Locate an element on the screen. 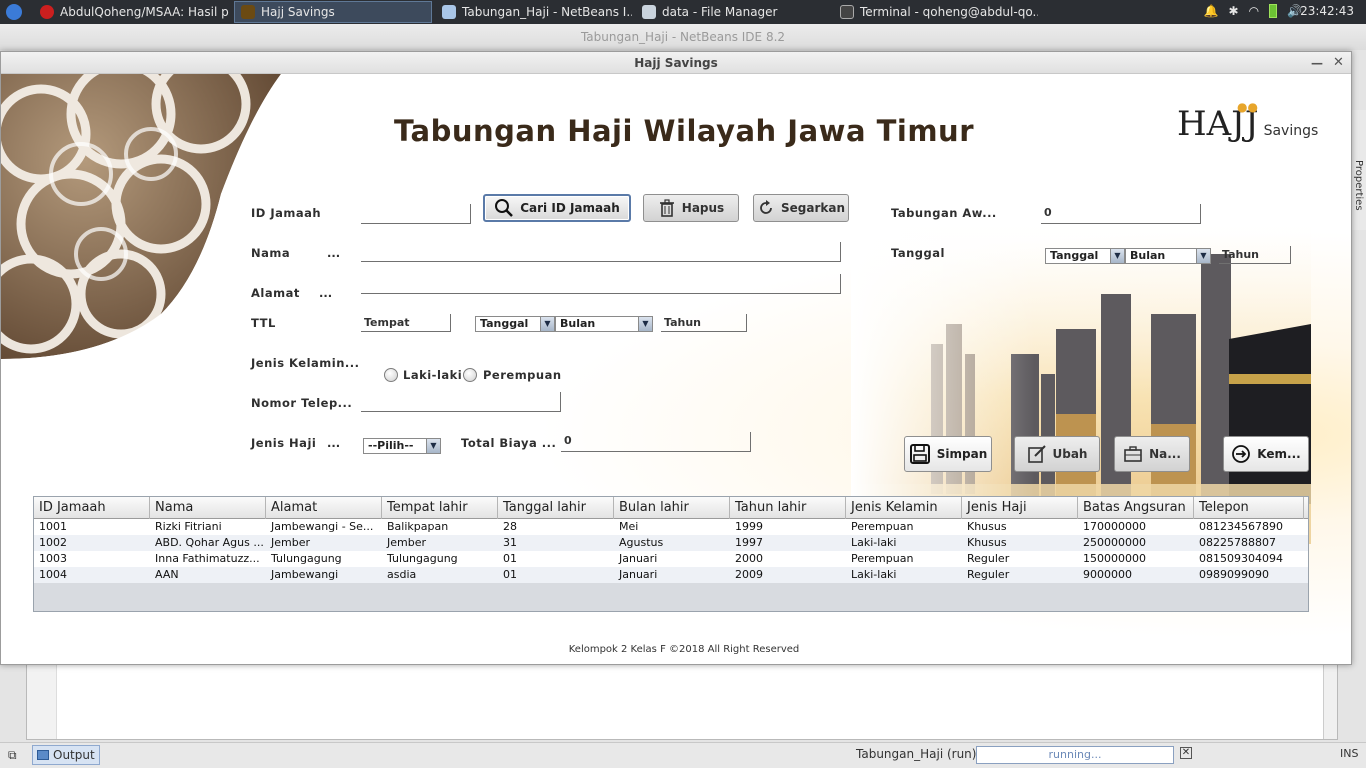  perempuan-radio is located at coordinates (470, 375).